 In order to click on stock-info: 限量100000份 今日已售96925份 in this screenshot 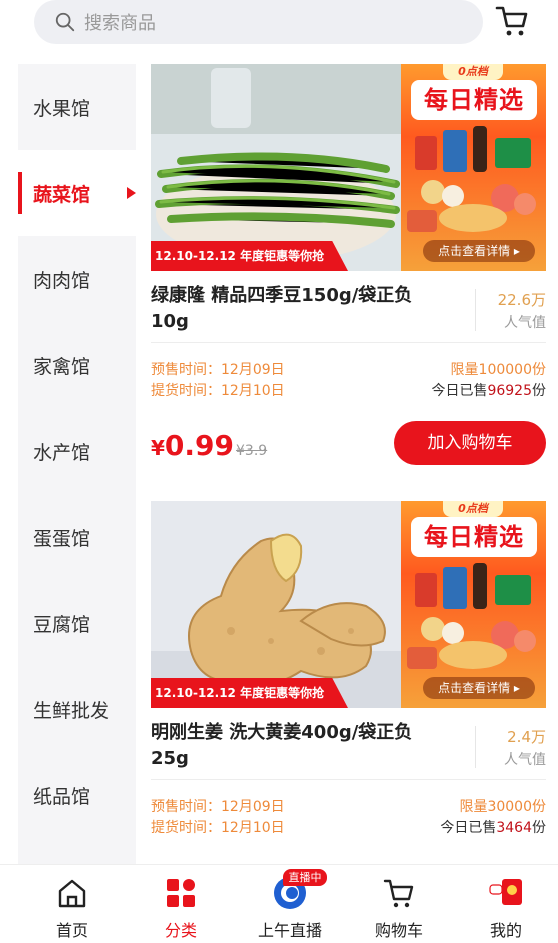, I will do `click(488, 381)`.